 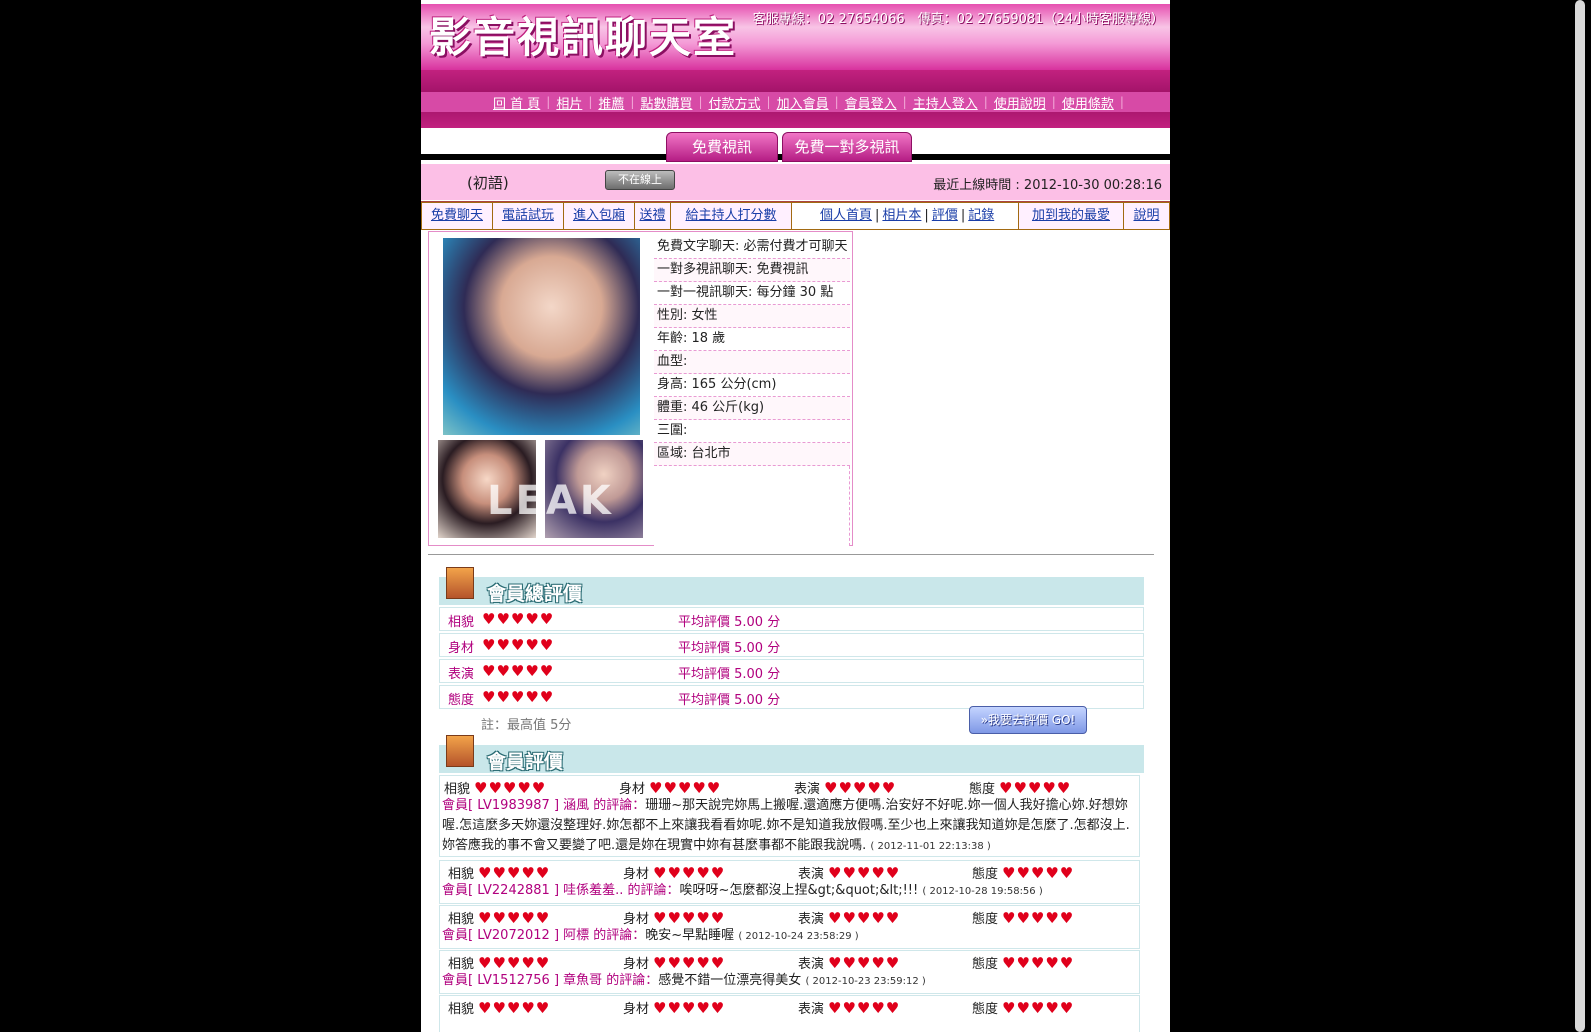 I want to click on info-private-video: 一對一視訊聊天: 每分鐘 30 點, so click(x=752, y=293).